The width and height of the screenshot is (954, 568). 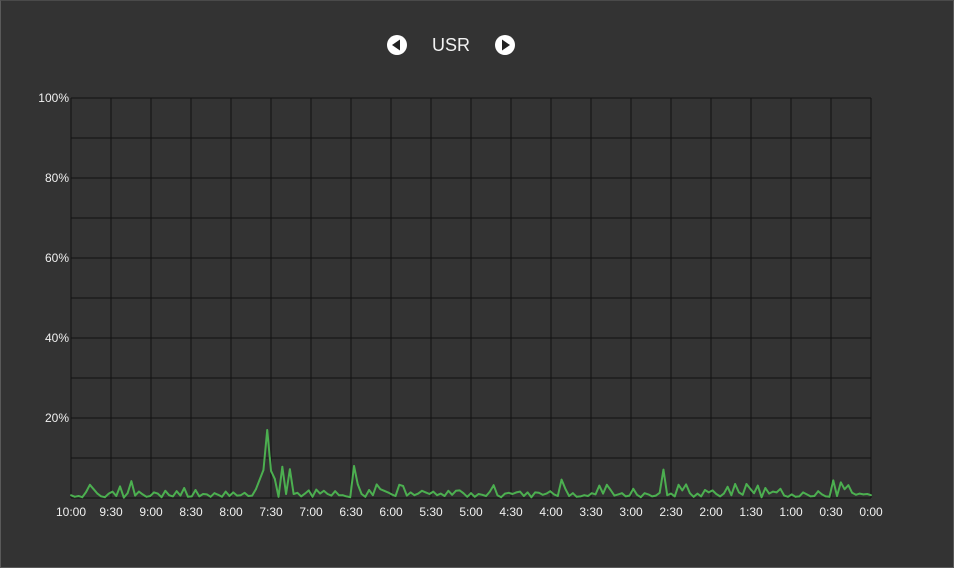 What do you see at coordinates (57, 258) in the screenshot?
I see `y-tick-label: 60%` at bounding box center [57, 258].